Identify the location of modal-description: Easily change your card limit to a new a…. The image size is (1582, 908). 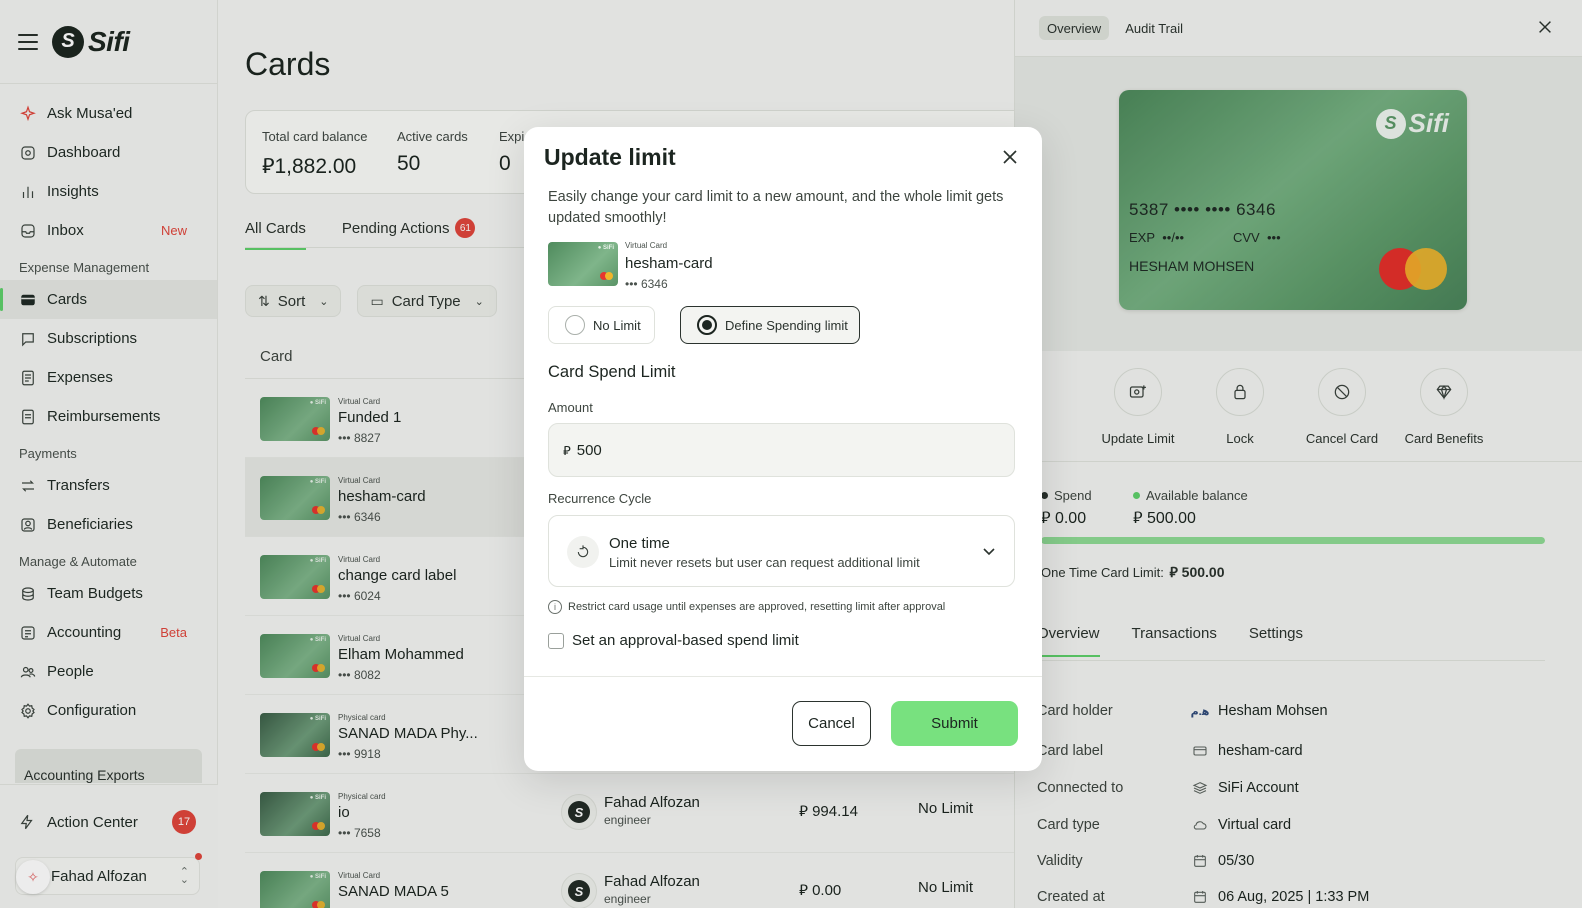
(776, 207).